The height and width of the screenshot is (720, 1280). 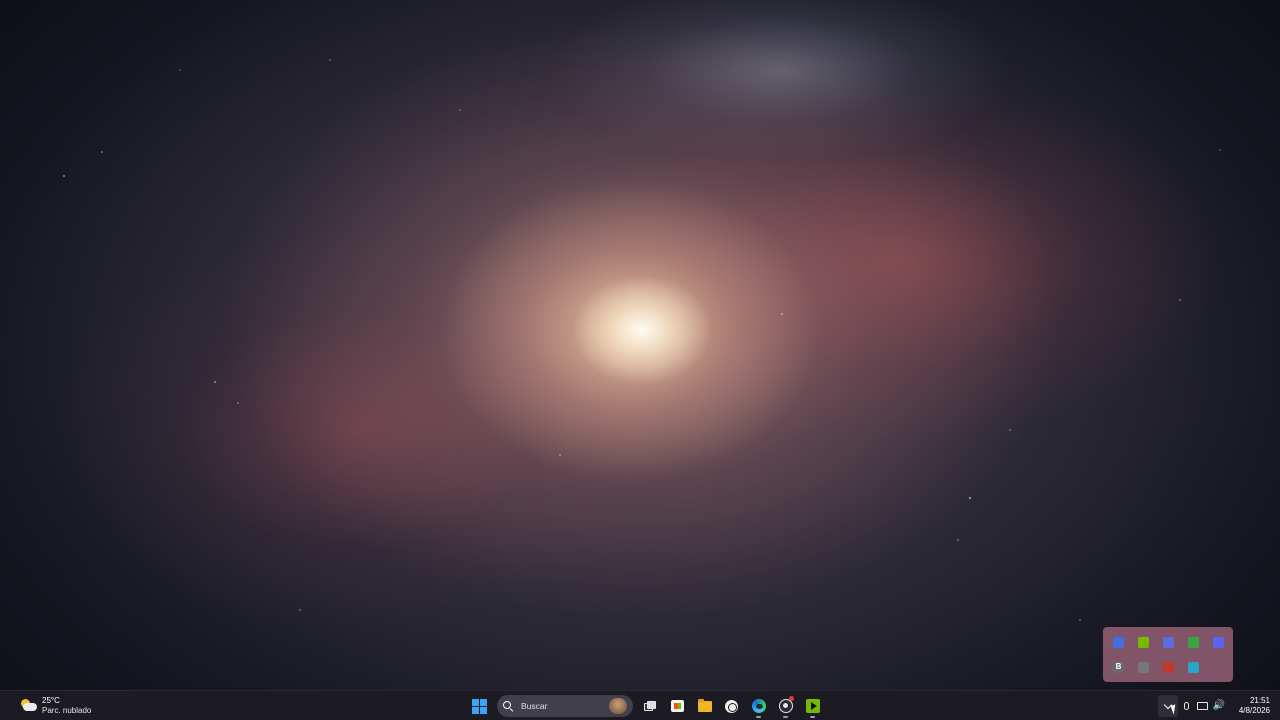 I want to click on weather-condition: Parc. nublado, so click(x=67, y=710).